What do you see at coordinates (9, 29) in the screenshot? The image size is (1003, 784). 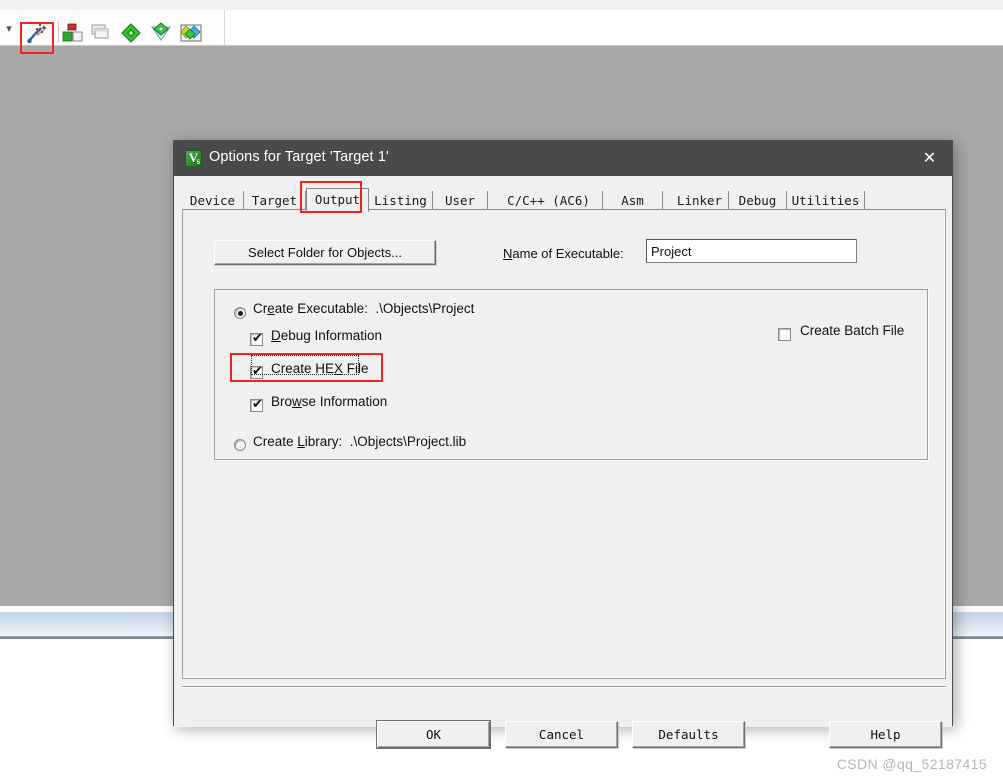 I see `chevron-down-icon: ▾` at bounding box center [9, 29].